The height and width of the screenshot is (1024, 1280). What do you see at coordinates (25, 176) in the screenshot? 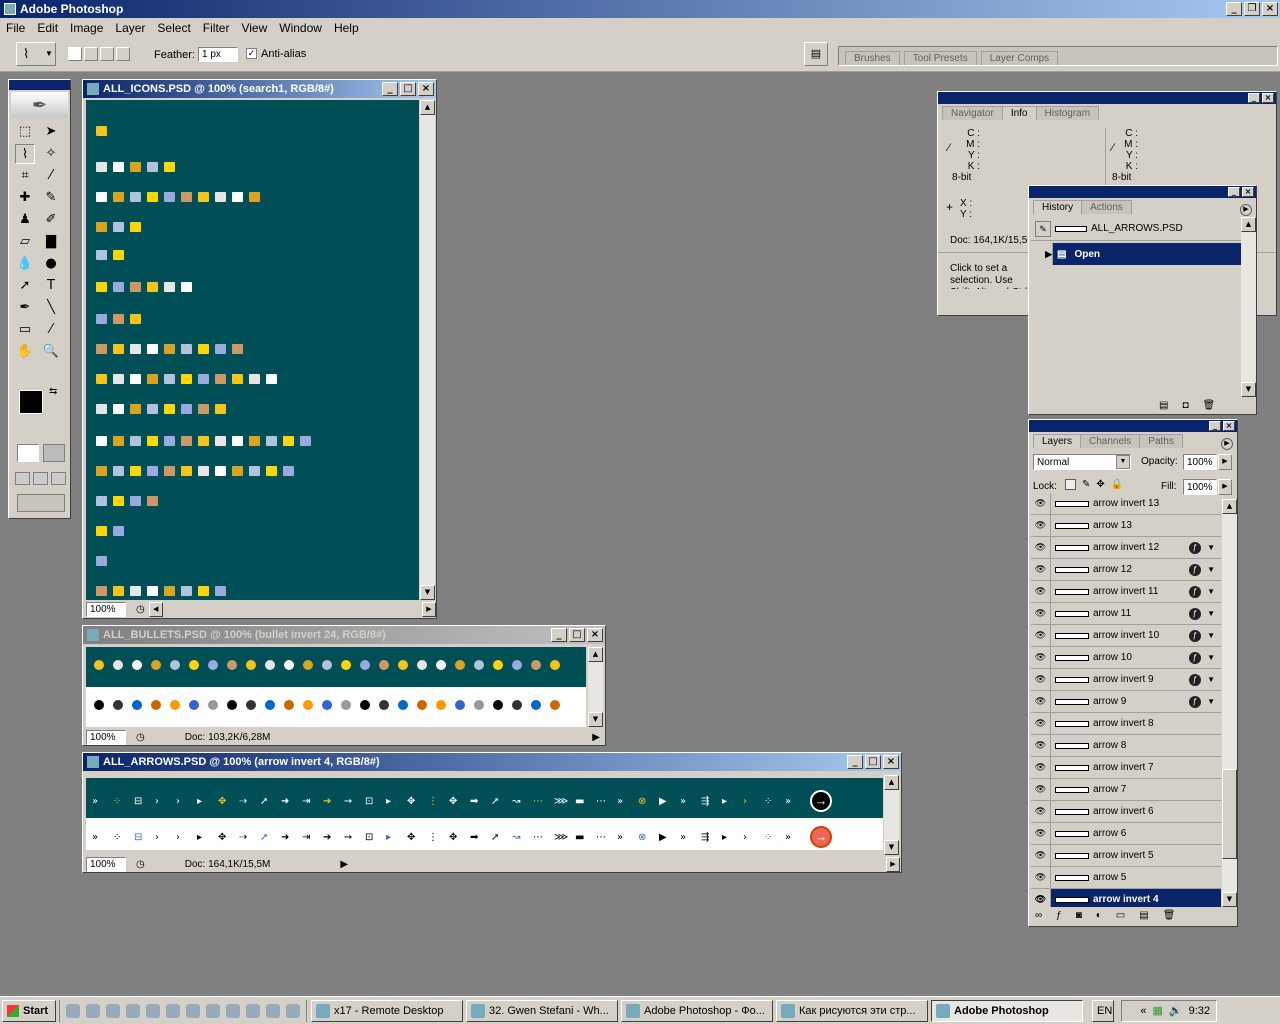
I see `crop-icon: ⌗` at bounding box center [25, 176].